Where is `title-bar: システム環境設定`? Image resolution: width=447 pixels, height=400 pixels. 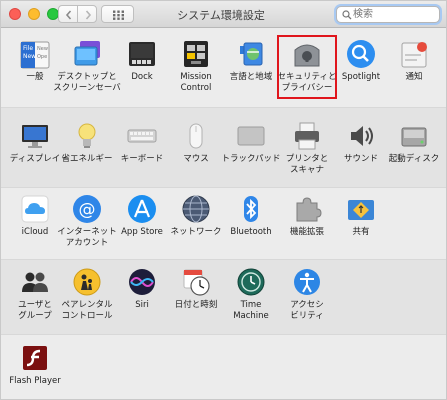
title-bar: システム環境設定 is located at coordinates (223, 14).